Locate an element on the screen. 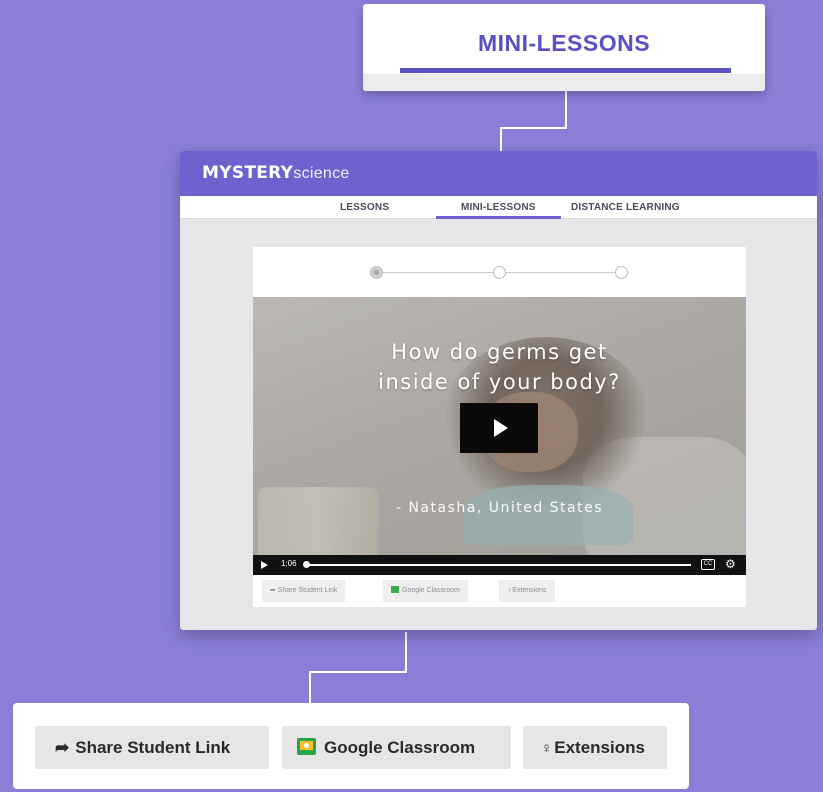  mini-lessons-callout: MINI-LESSONS is located at coordinates (564, 47).